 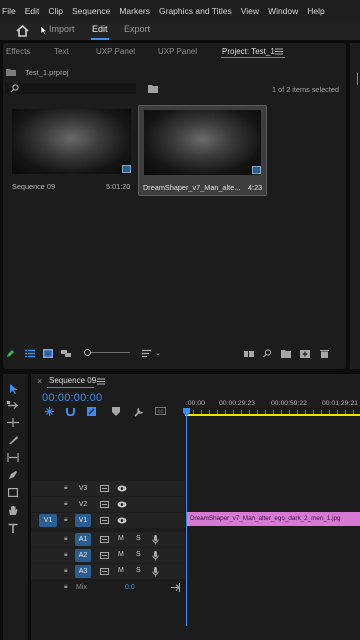 What do you see at coordinates (39, 381) in the screenshot?
I see `close-icon: ×` at bounding box center [39, 381].